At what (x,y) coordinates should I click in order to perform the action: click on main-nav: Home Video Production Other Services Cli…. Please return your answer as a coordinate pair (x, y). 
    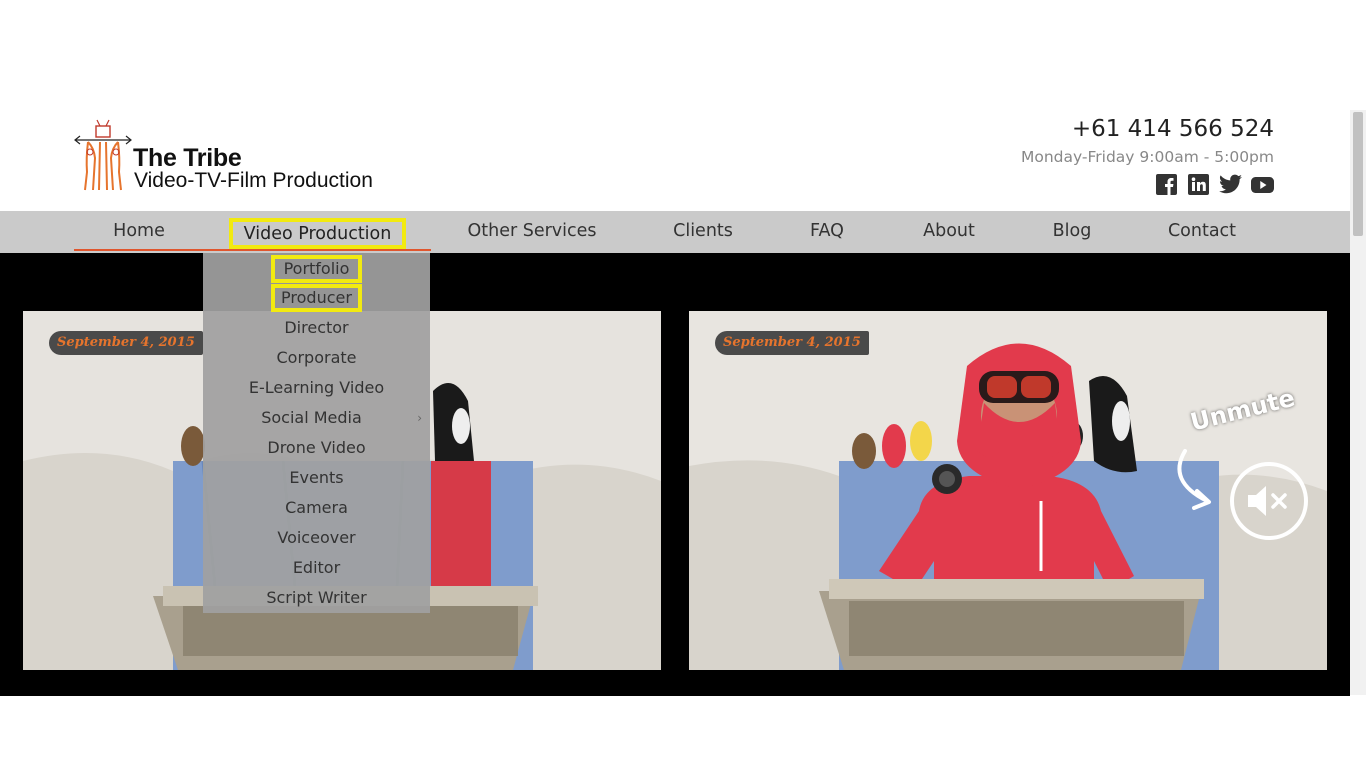
    Looking at the image, I should click on (675, 232).